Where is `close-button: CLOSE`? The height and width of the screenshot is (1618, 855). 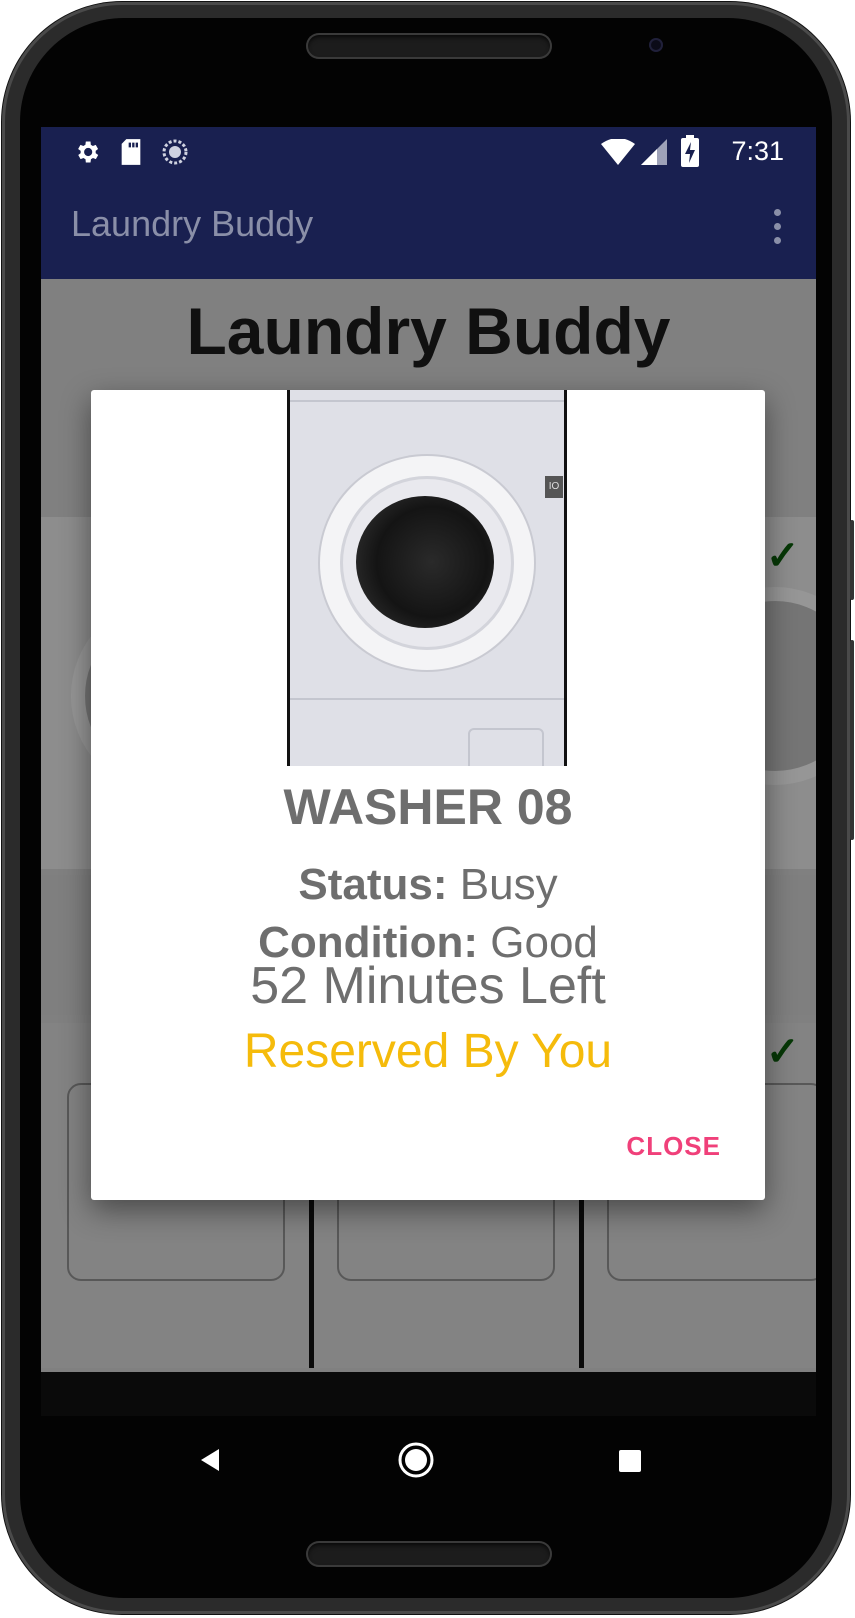
close-button: CLOSE is located at coordinates (673, 1146).